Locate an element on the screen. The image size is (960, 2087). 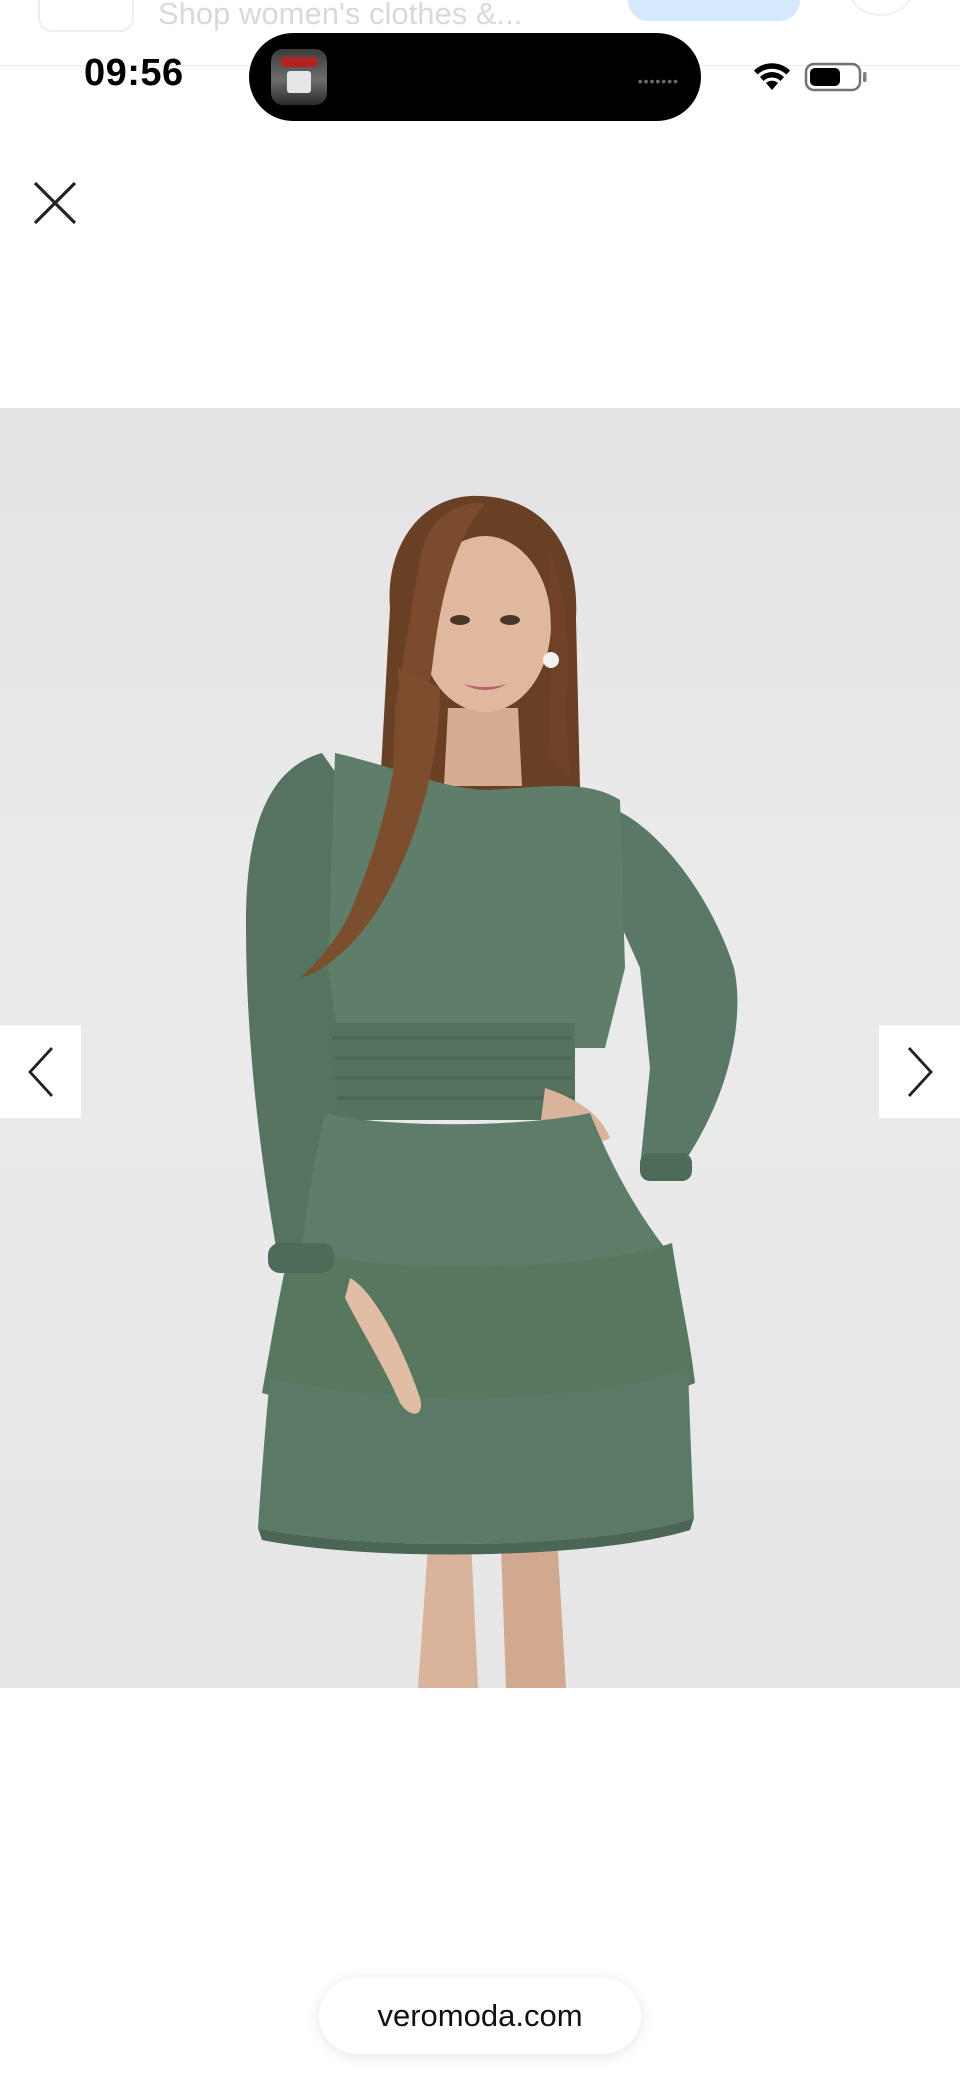
now-playing-thumbnail is located at coordinates (299, 77).